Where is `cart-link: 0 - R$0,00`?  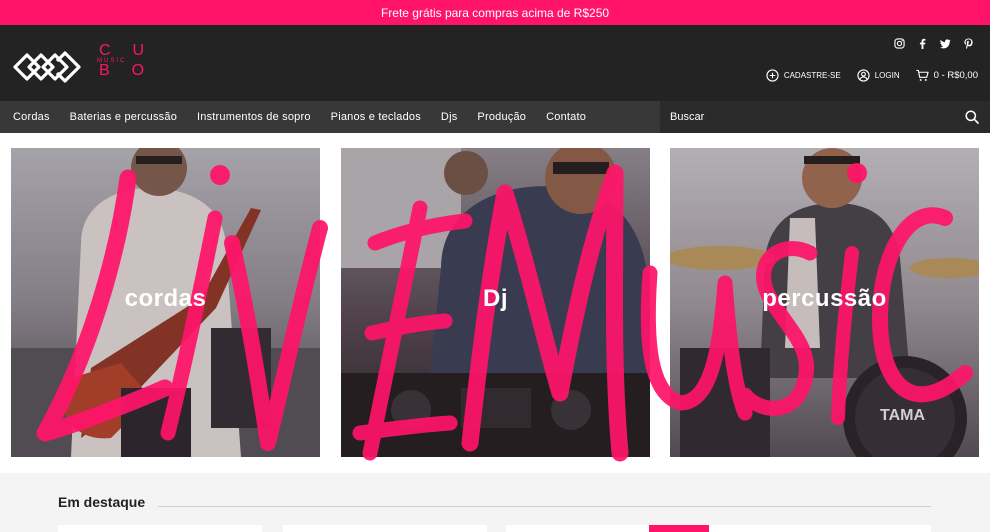 cart-link: 0 - R$0,00 is located at coordinates (947, 75).